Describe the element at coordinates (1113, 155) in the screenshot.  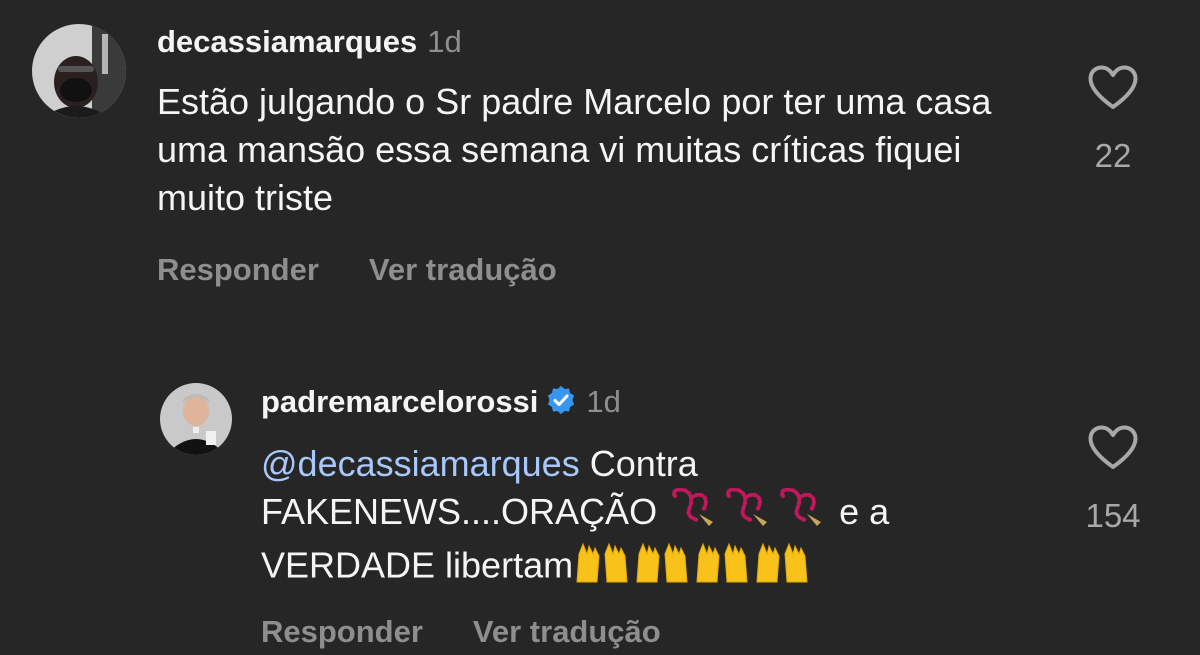
I see `like-count: 22` at that location.